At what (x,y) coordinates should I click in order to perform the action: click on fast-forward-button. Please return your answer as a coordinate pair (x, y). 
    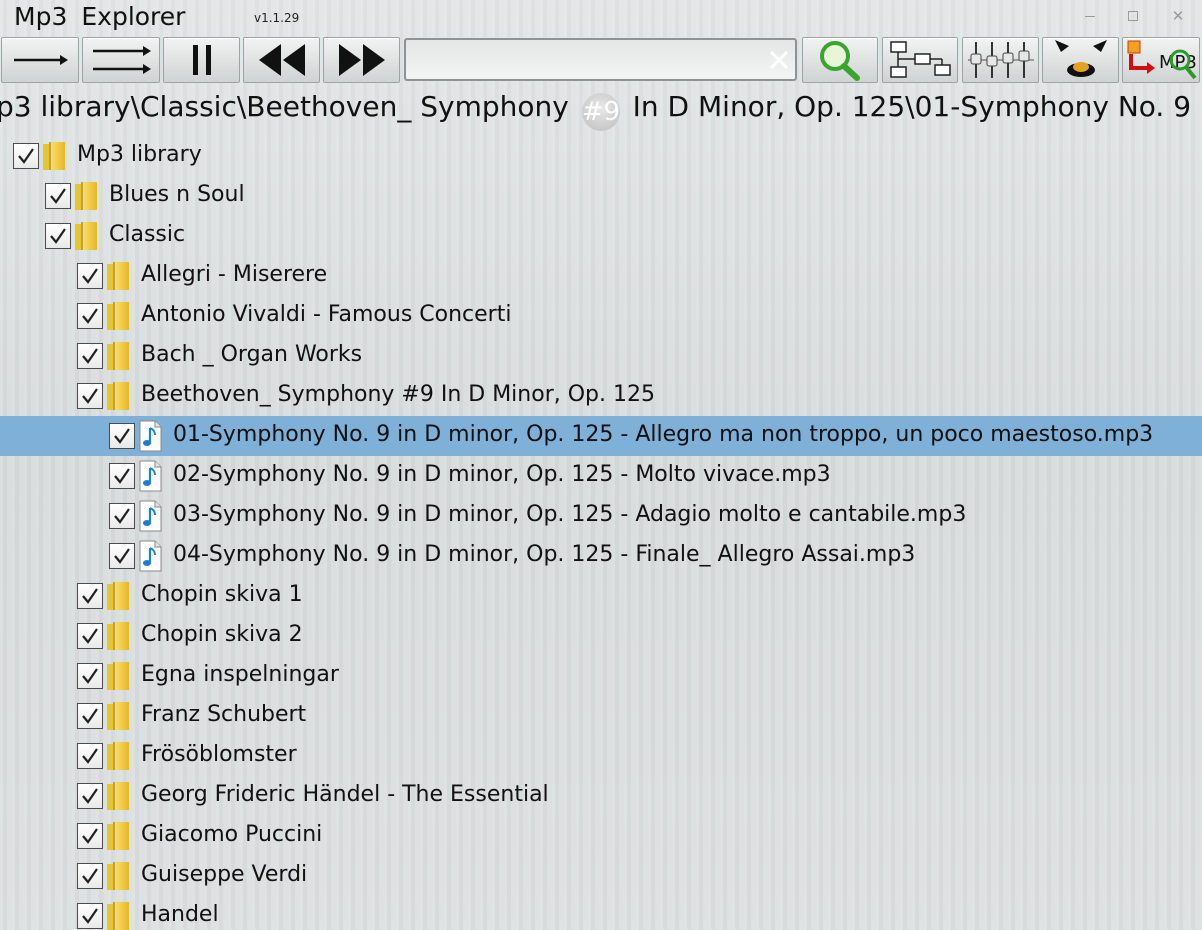
    Looking at the image, I should click on (361, 60).